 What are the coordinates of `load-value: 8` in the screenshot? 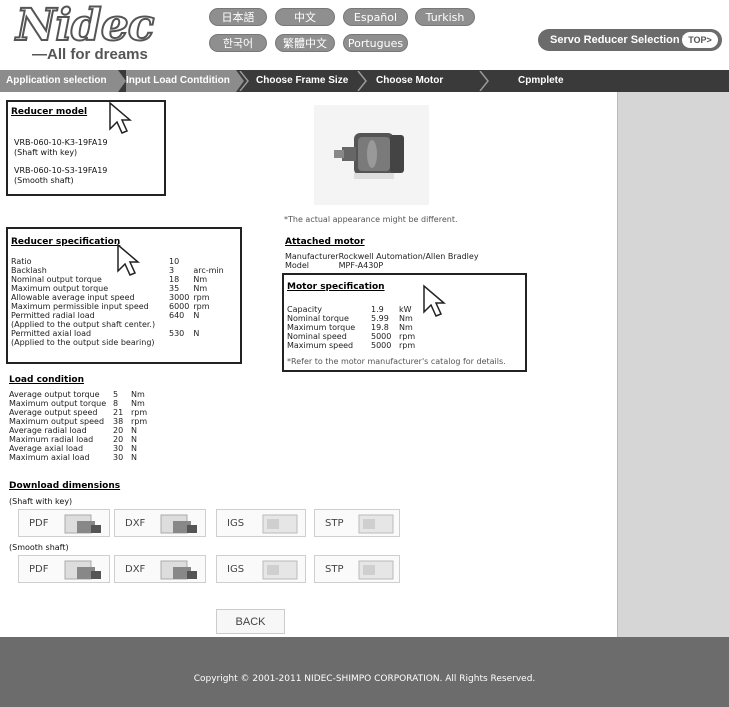 It's located at (116, 403).